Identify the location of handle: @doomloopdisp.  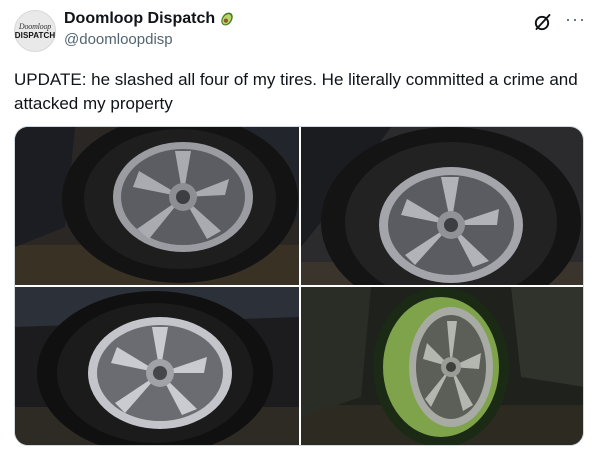
(149, 39).